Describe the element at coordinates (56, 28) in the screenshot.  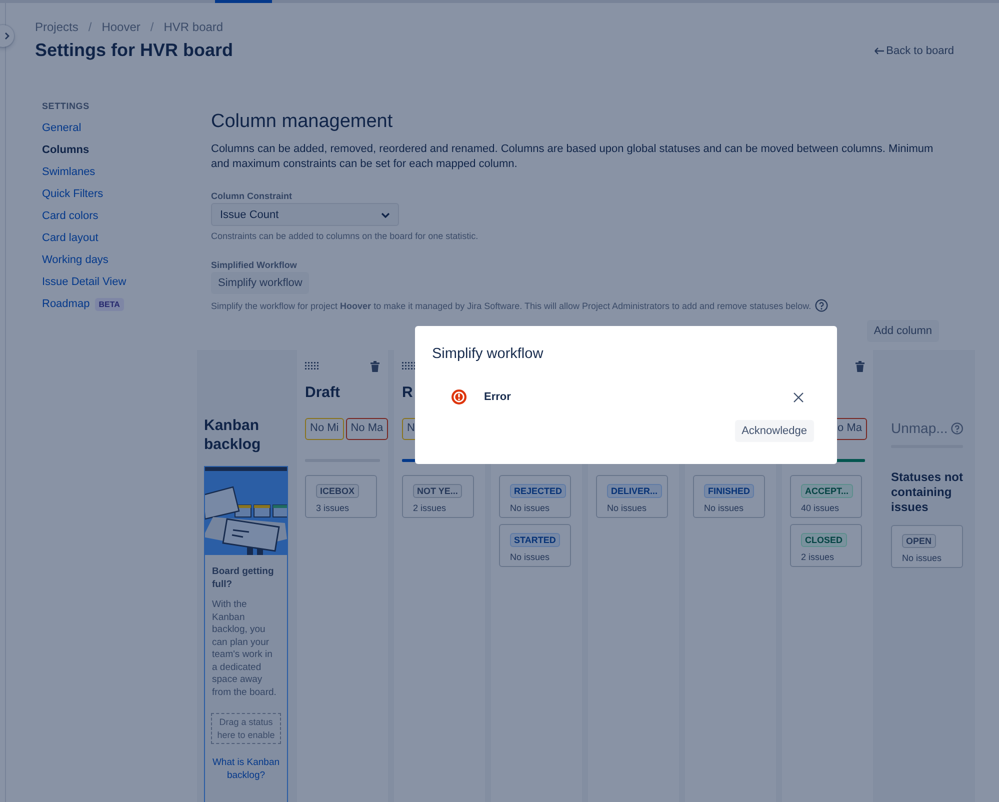
I see `breadcrumb-link: Projects` at that location.